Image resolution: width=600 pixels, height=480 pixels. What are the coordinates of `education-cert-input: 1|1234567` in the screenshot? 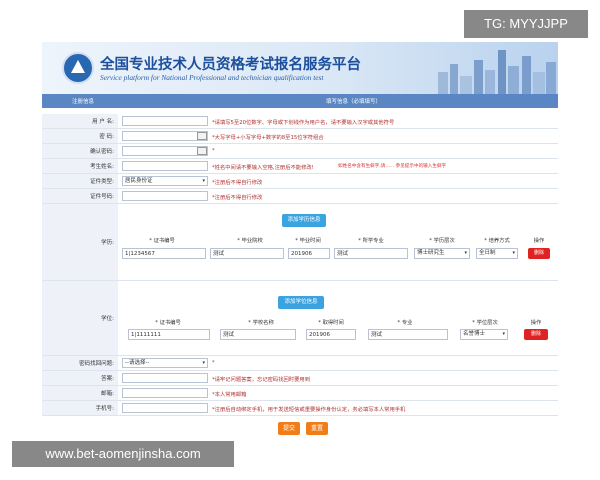 It's located at (164, 253).